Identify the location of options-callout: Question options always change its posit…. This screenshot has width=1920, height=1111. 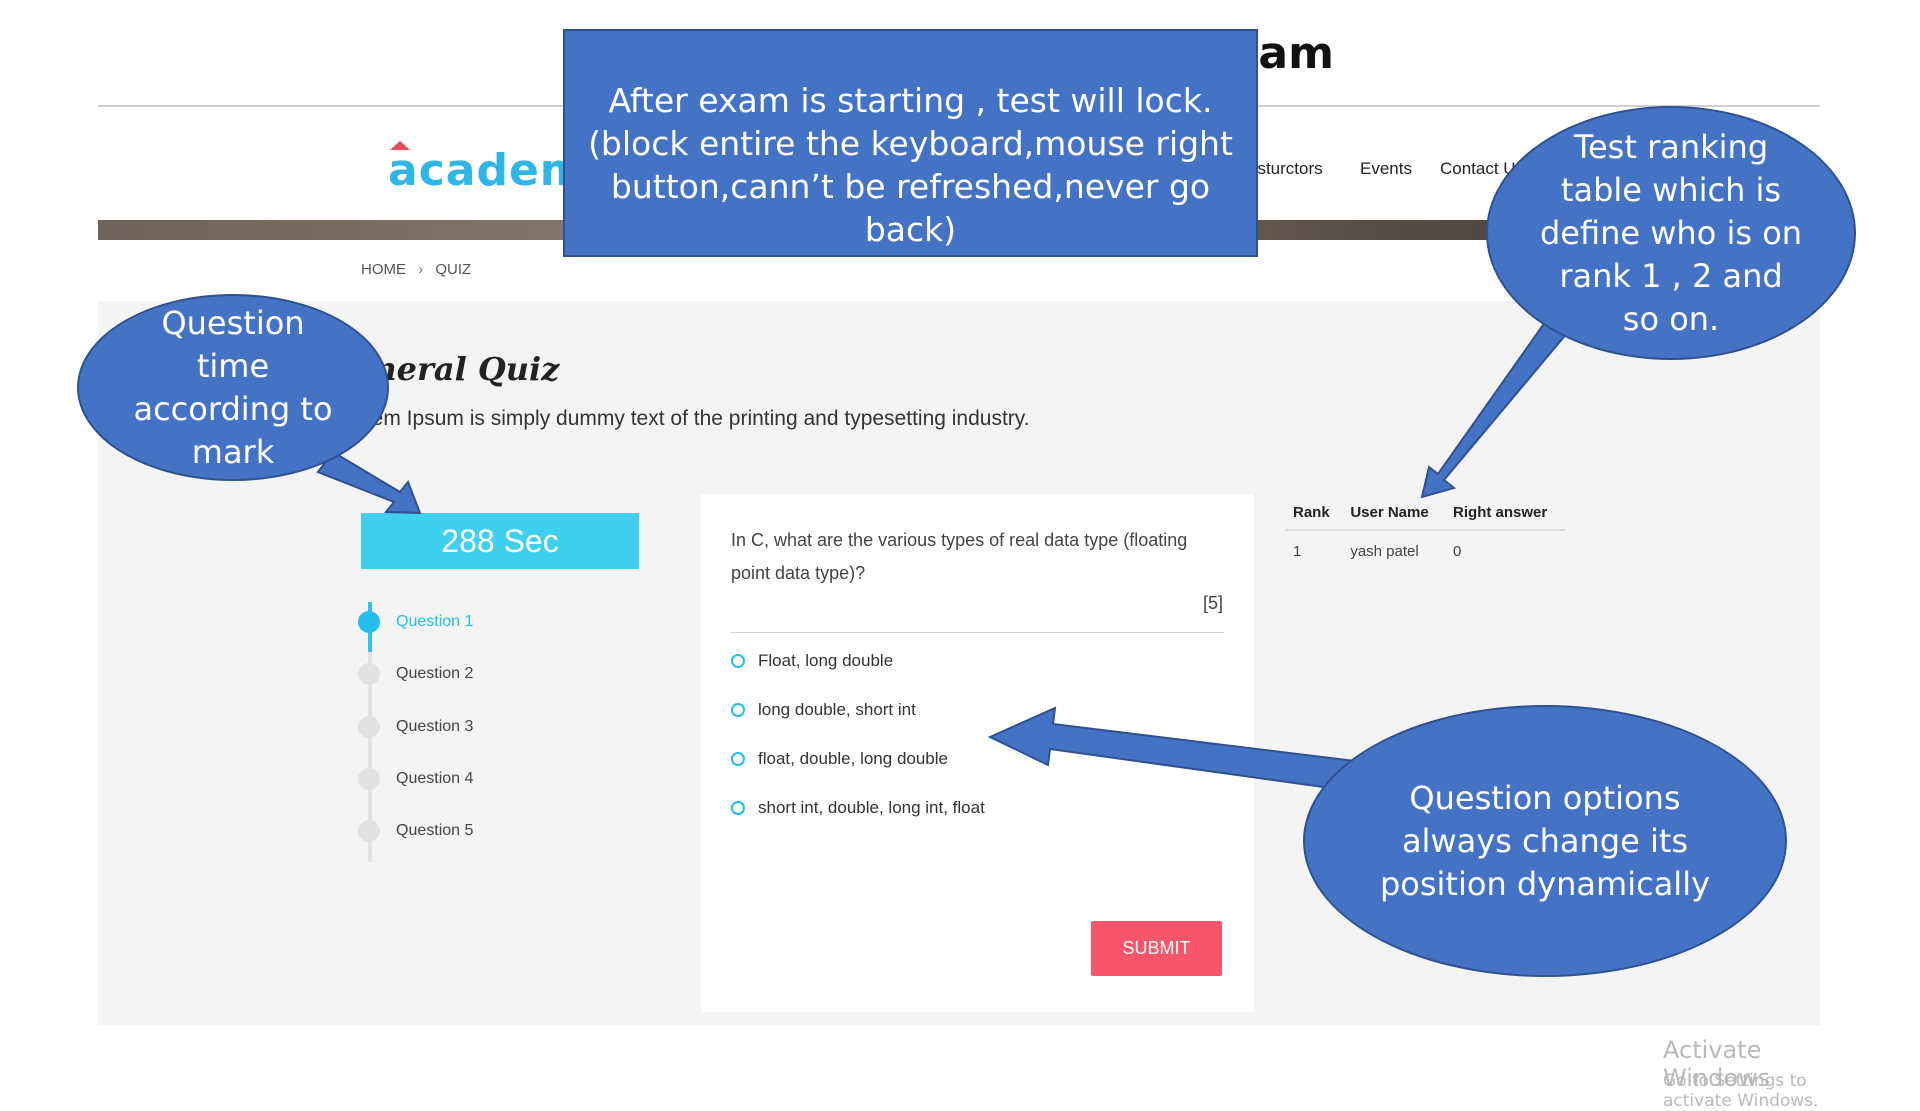
(1545, 841).